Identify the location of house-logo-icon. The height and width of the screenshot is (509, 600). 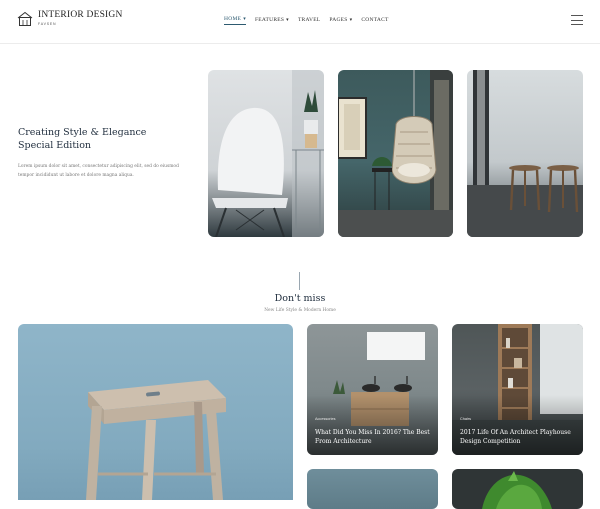
(25, 18).